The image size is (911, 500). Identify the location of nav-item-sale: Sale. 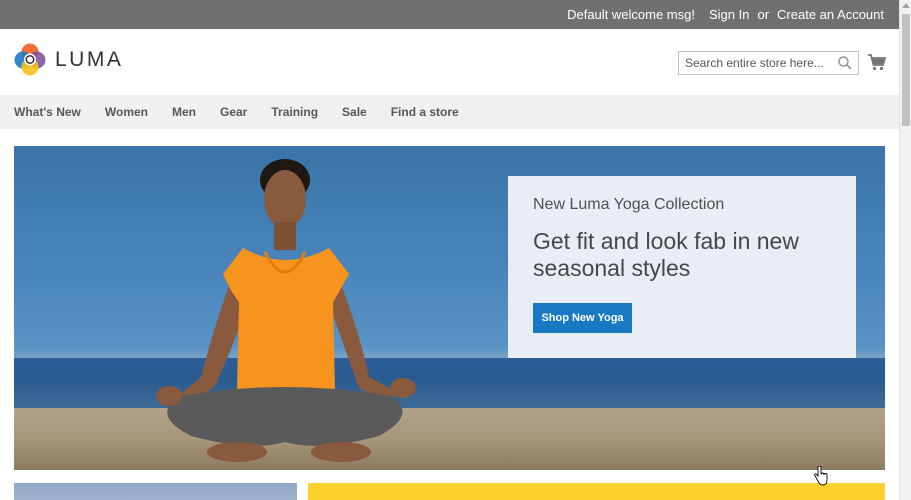
(354, 112).